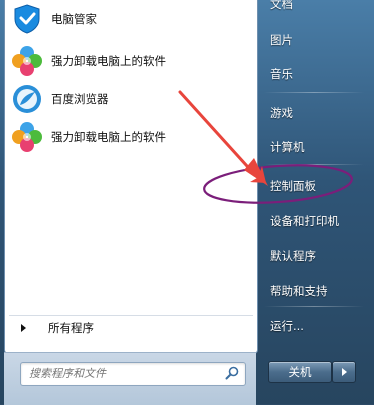  I want to click on program-label: 电脑管家, so click(74, 19).